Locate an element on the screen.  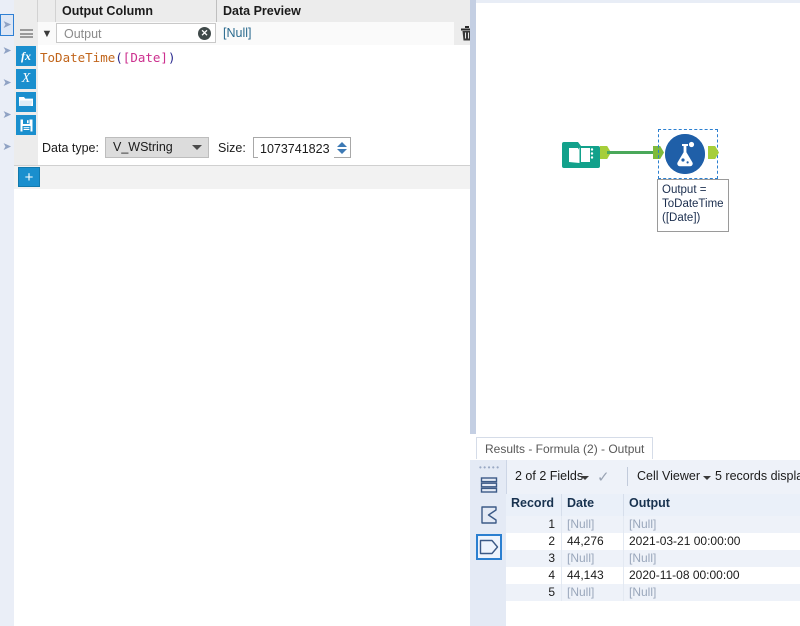
function-icon: fx is located at coordinates (26, 56).